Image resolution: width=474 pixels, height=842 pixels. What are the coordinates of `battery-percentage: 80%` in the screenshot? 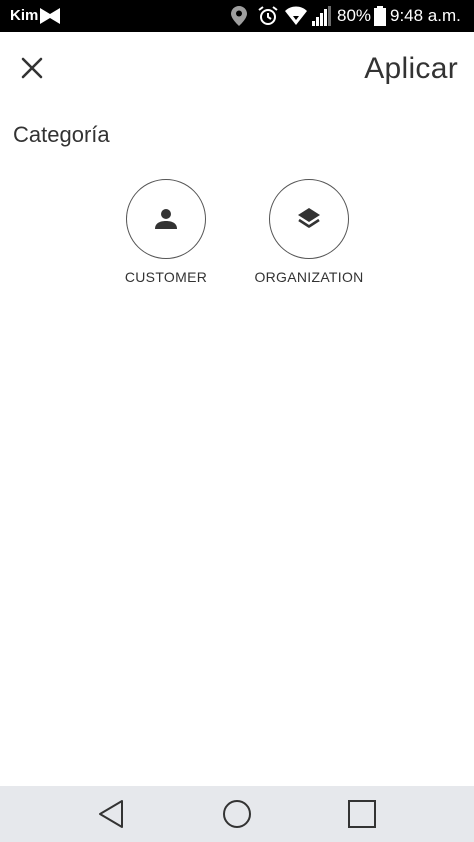 It's located at (354, 15).